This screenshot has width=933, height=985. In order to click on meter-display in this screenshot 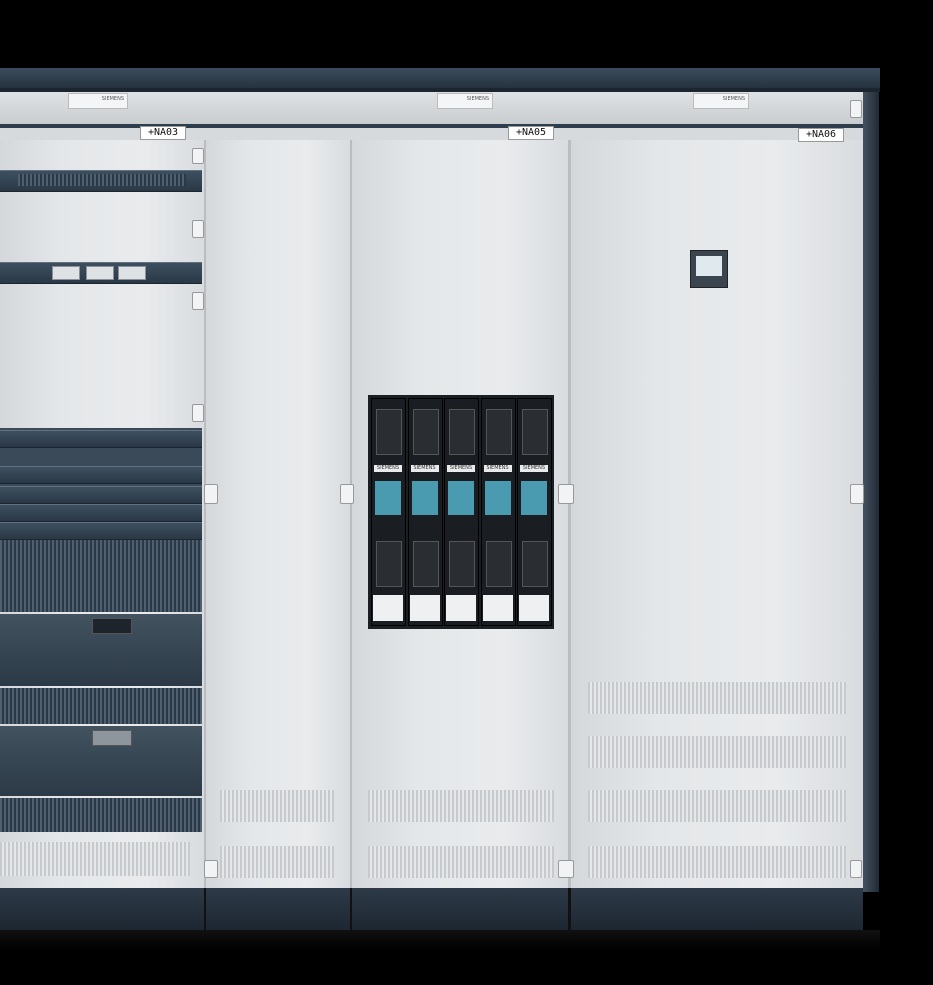, I will do `click(709, 266)`.